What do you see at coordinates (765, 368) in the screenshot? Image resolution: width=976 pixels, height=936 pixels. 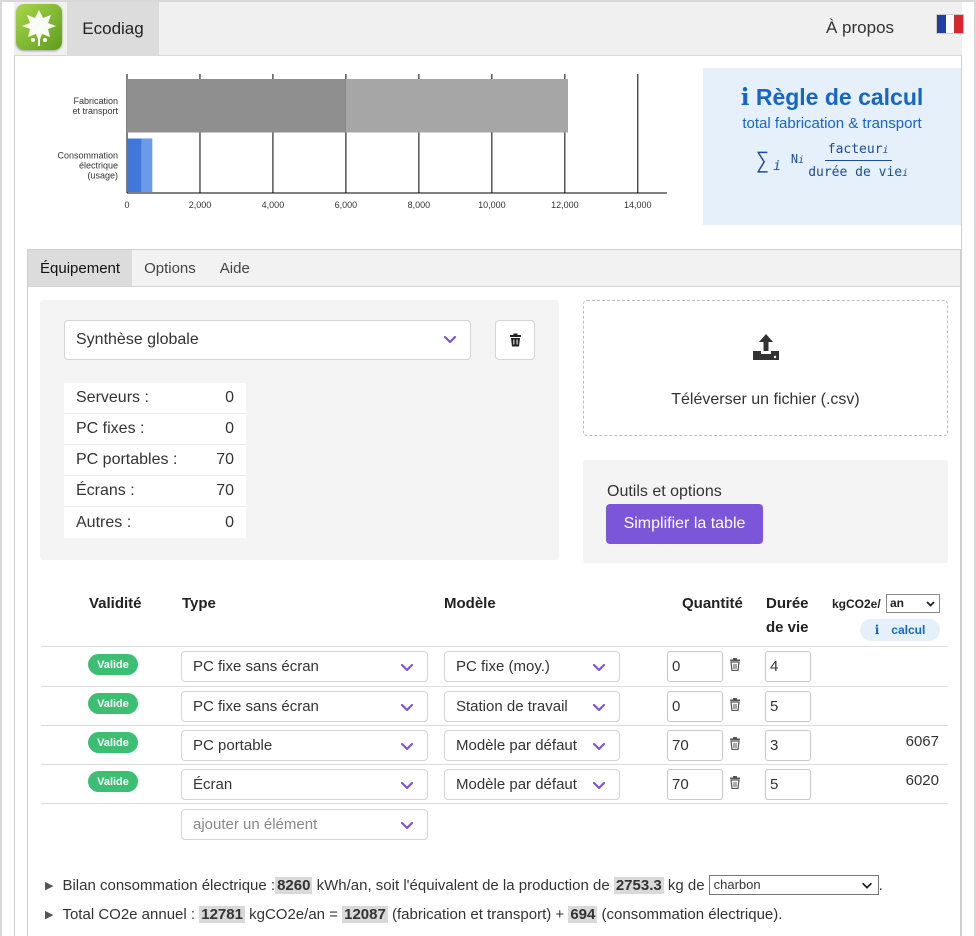 I see `csv-upload-dropzone: Téléverser un fichier (.csv)` at bounding box center [765, 368].